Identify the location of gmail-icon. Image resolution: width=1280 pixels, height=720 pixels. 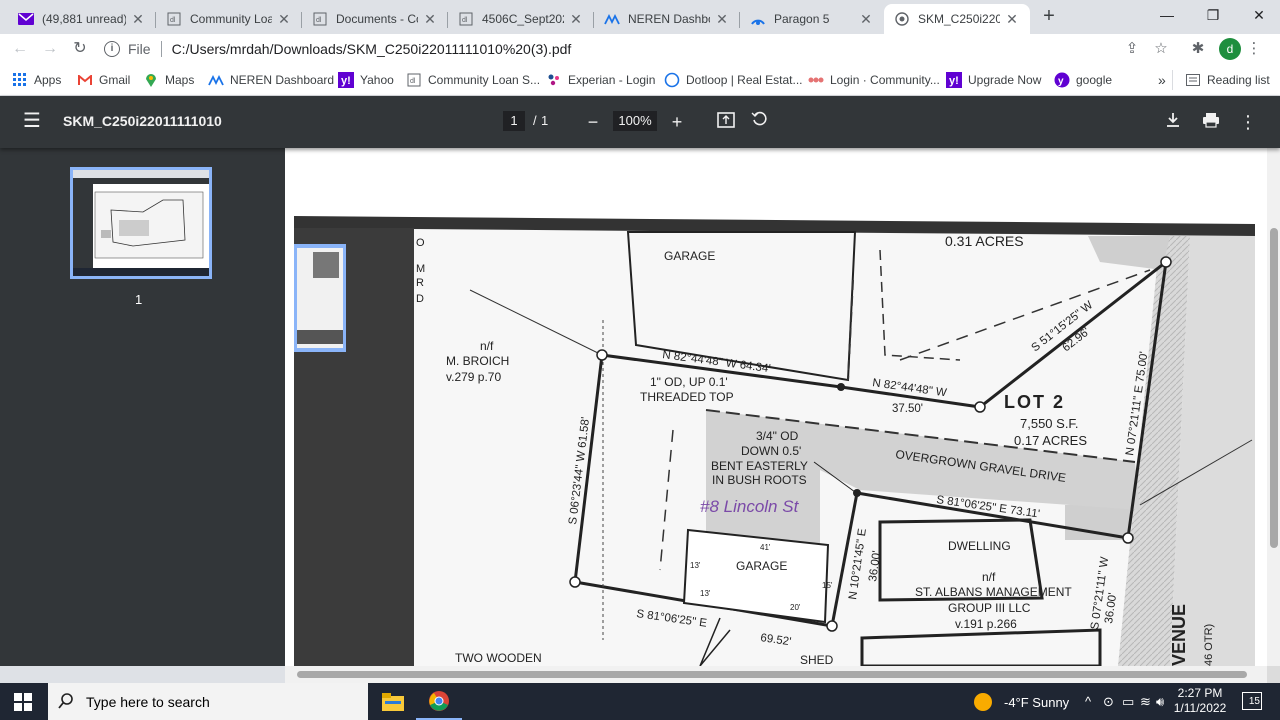
(85, 80).